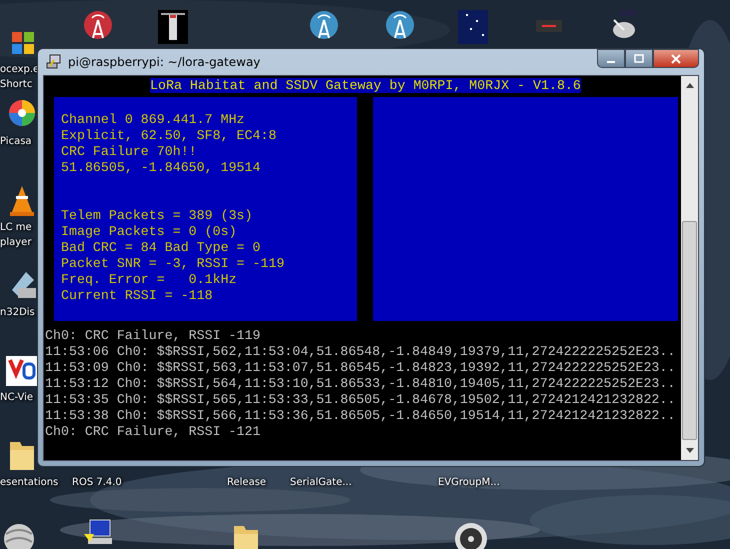  I want to click on maximize-icon, so click(639, 59).